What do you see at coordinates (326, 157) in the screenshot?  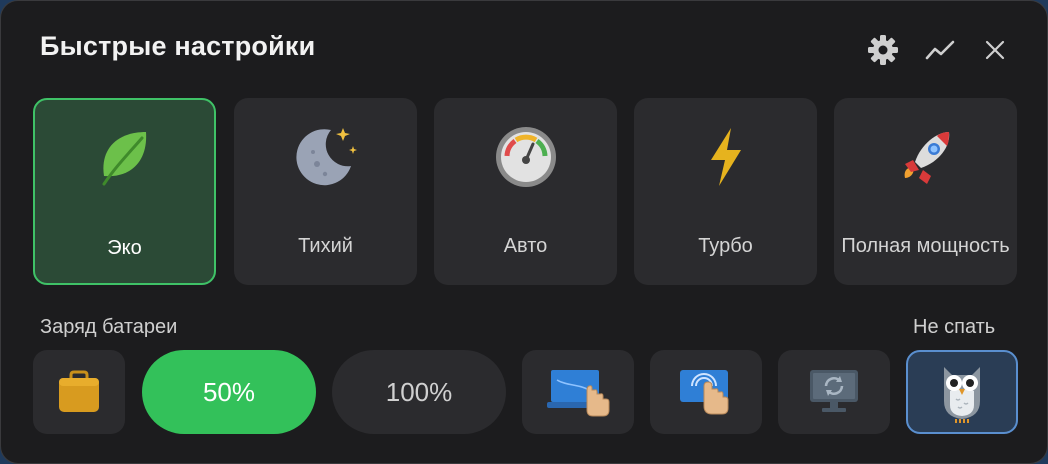 I see `moon-icon` at bounding box center [326, 157].